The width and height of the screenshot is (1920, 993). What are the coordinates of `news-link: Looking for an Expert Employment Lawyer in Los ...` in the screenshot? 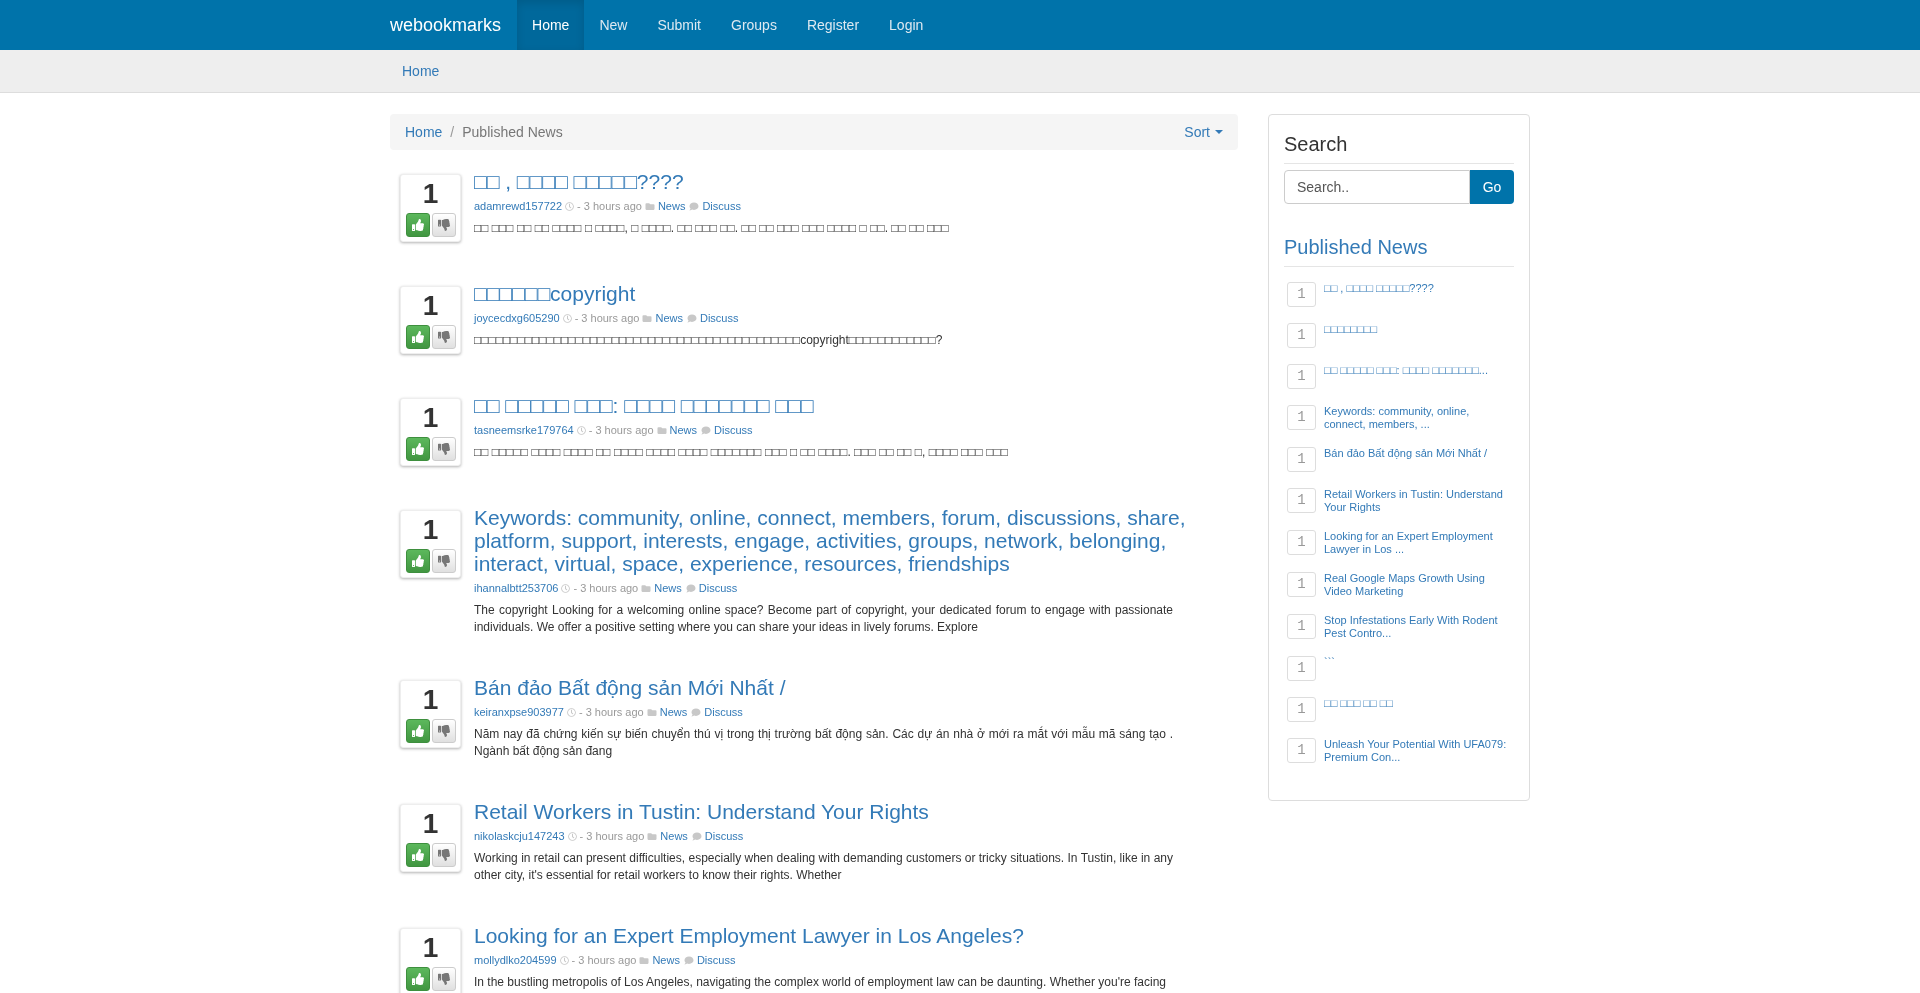 It's located at (1417, 543).